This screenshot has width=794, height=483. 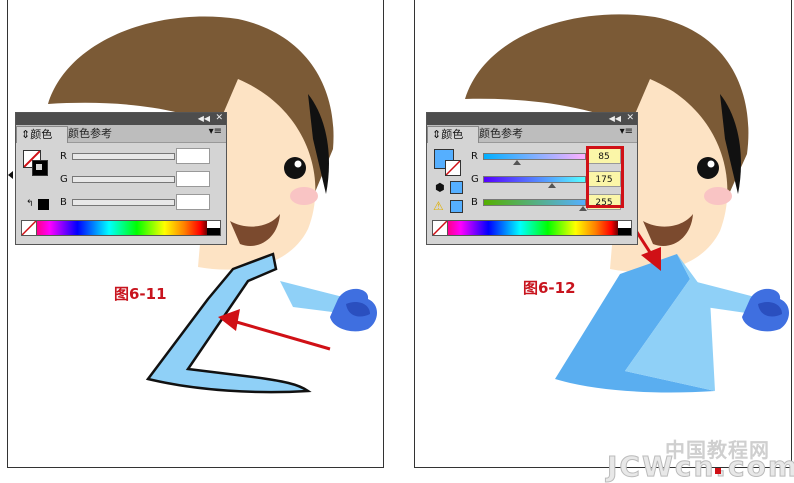 What do you see at coordinates (440, 187) in the screenshot?
I see `out-of-gamut-cube-icon: ⬢` at bounding box center [440, 187].